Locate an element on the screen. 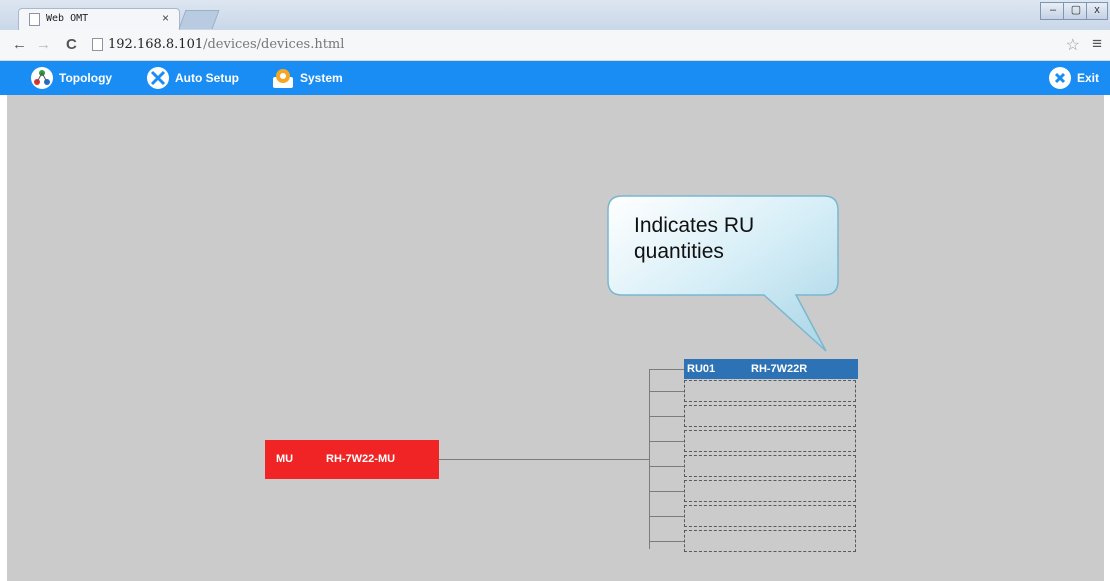  callout-text: Indicates RU quantities is located at coordinates (694, 238).